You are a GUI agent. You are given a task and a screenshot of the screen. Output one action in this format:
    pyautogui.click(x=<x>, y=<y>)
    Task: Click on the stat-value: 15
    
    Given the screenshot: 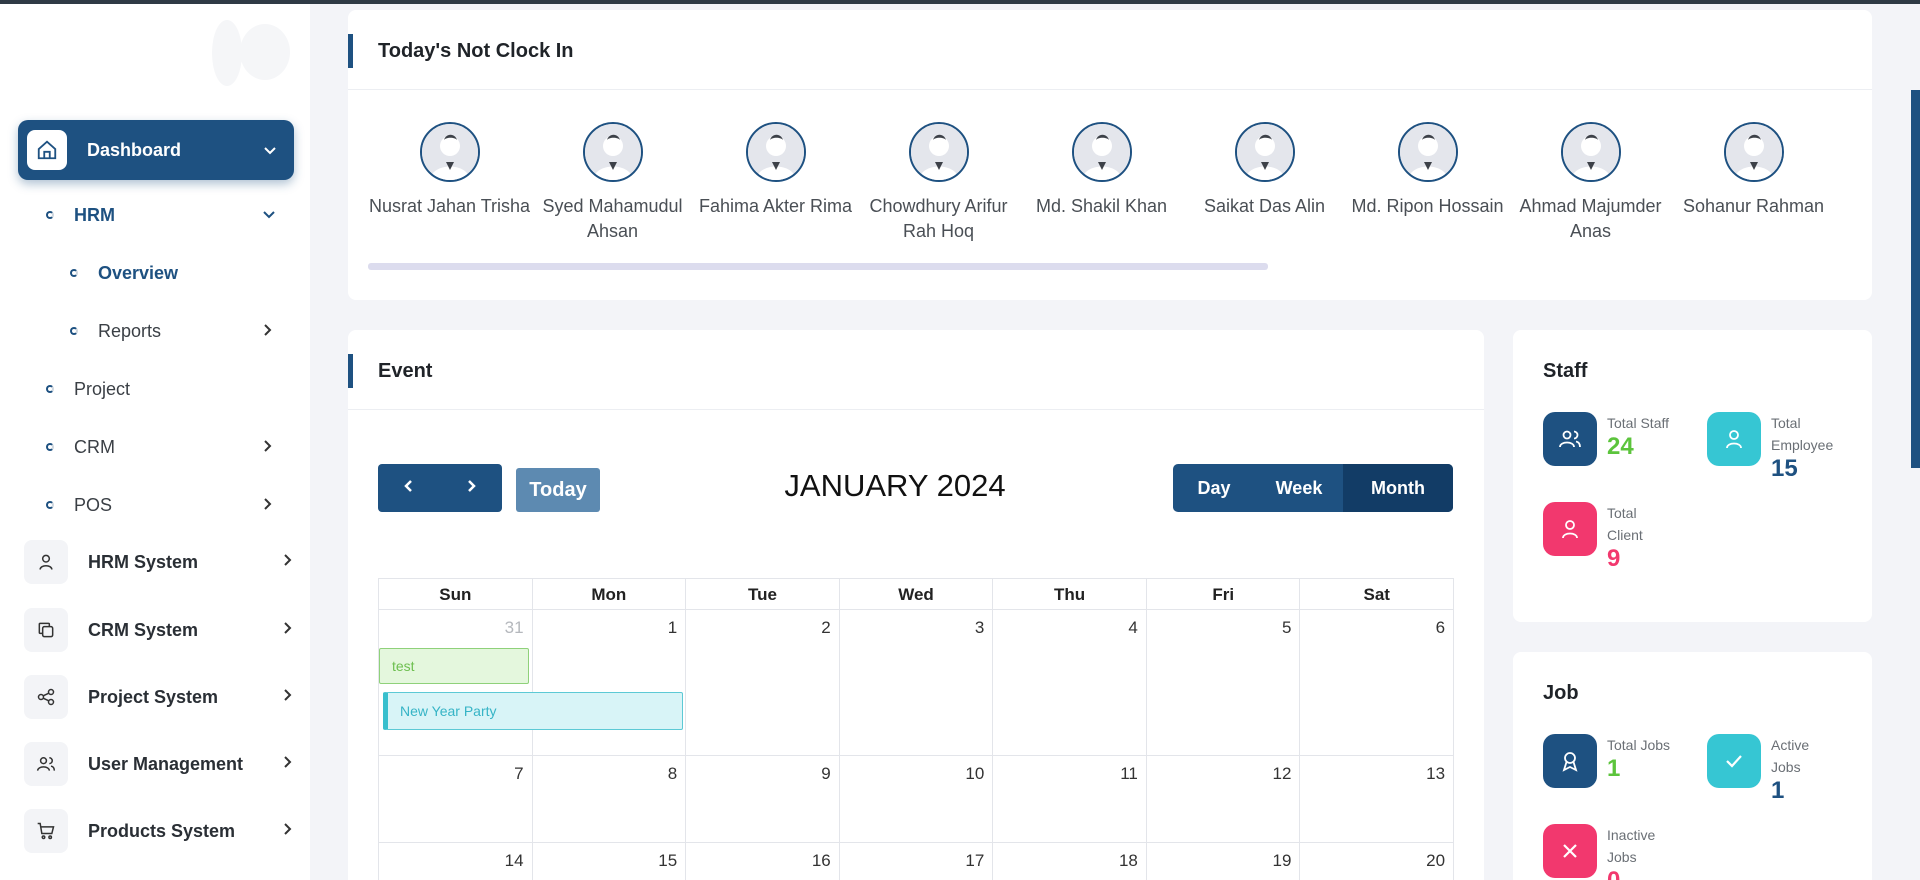 What is the action you would take?
    pyautogui.click(x=1784, y=468)
    